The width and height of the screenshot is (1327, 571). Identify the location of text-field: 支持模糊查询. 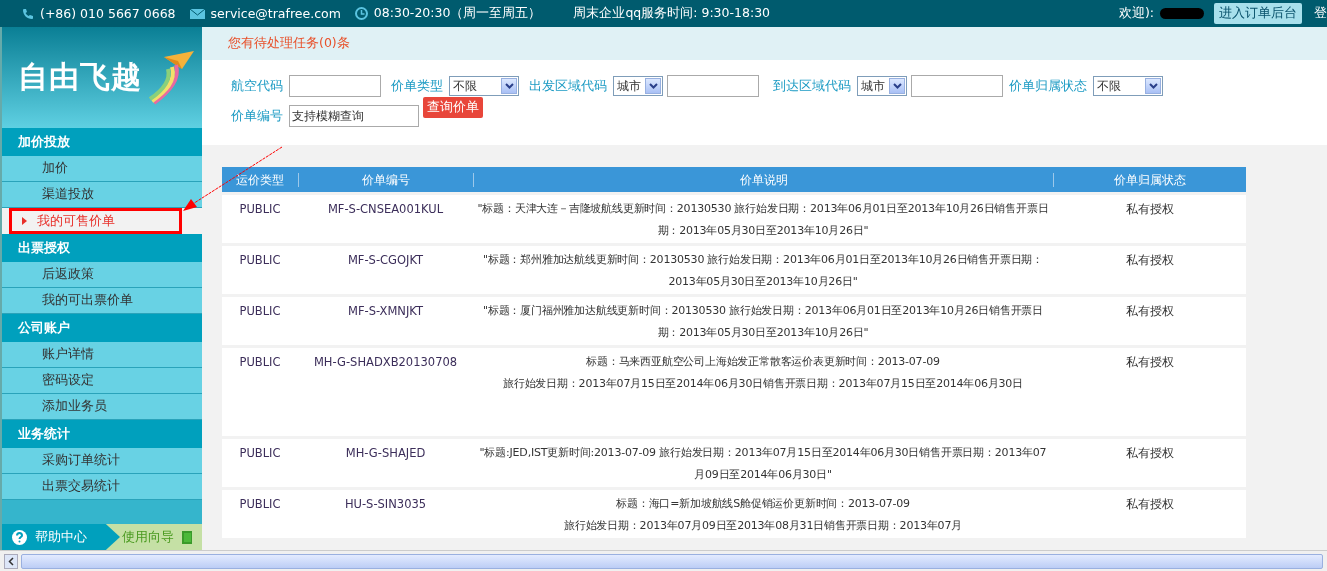
(354, 116).